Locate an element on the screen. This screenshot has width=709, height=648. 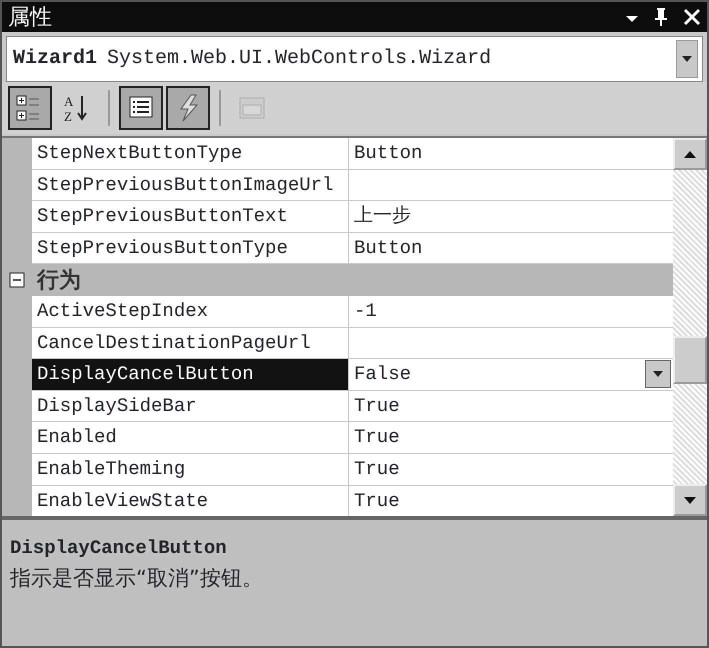
window-title: 属性 is located at coordinates (30, 18).